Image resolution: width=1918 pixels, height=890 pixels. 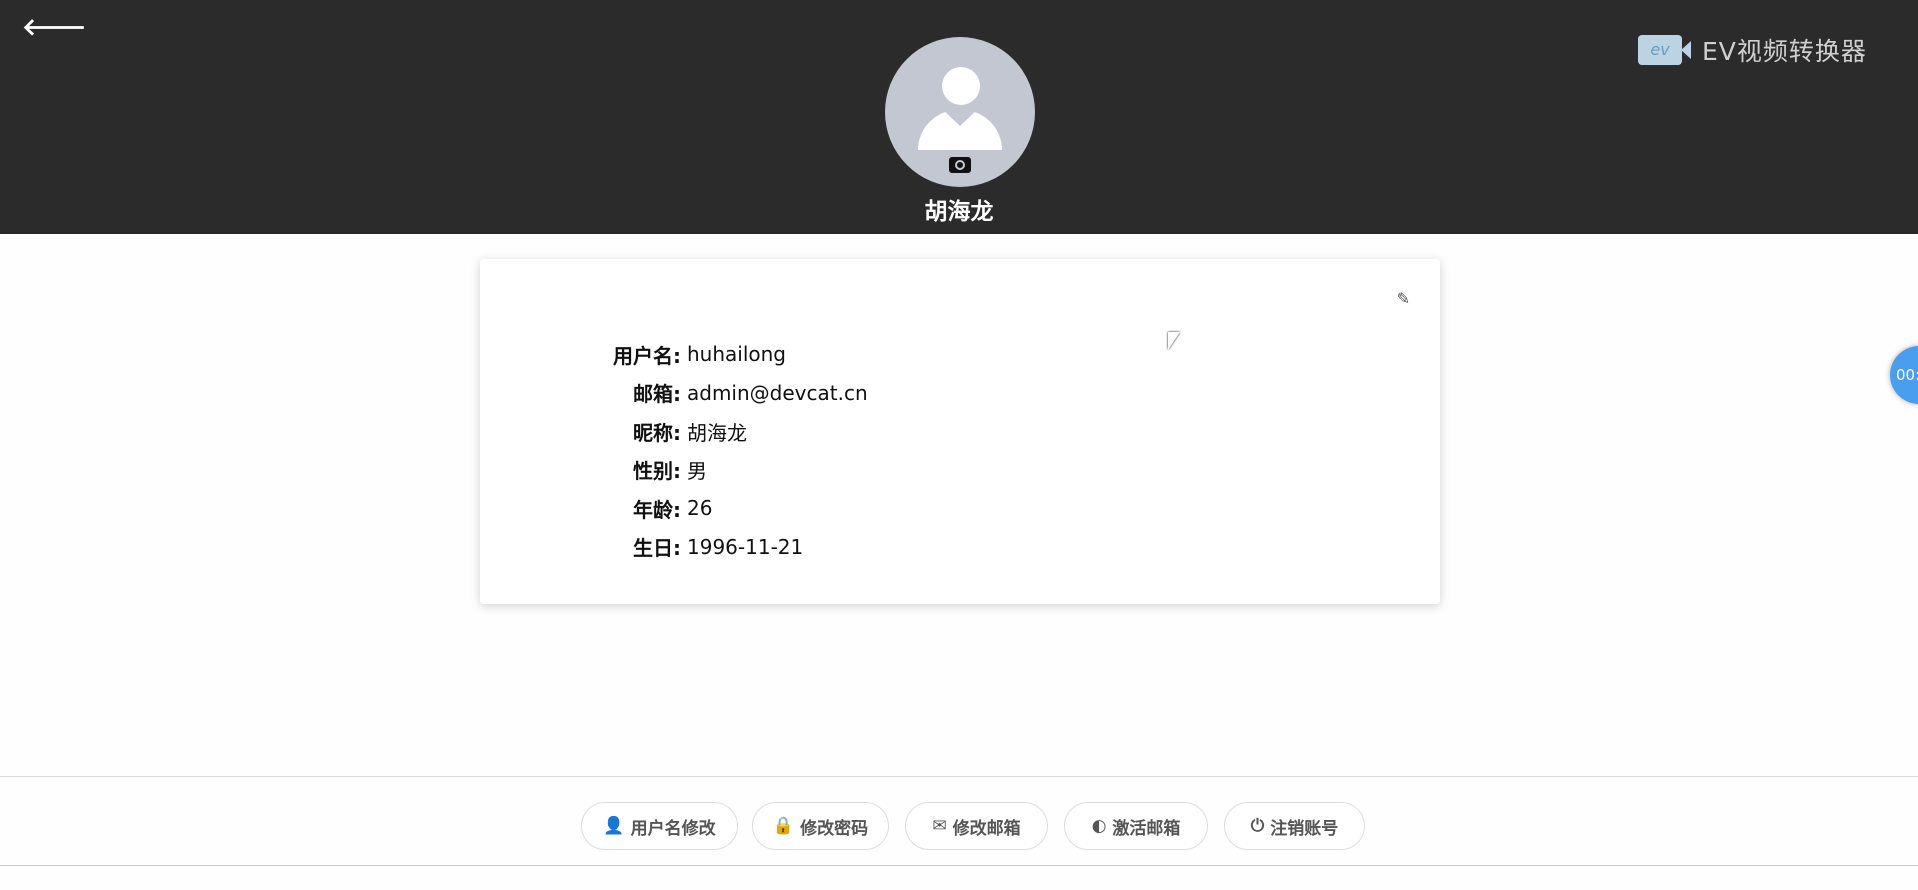 I want to click on field-value: 26, so click(x=700, y=508).